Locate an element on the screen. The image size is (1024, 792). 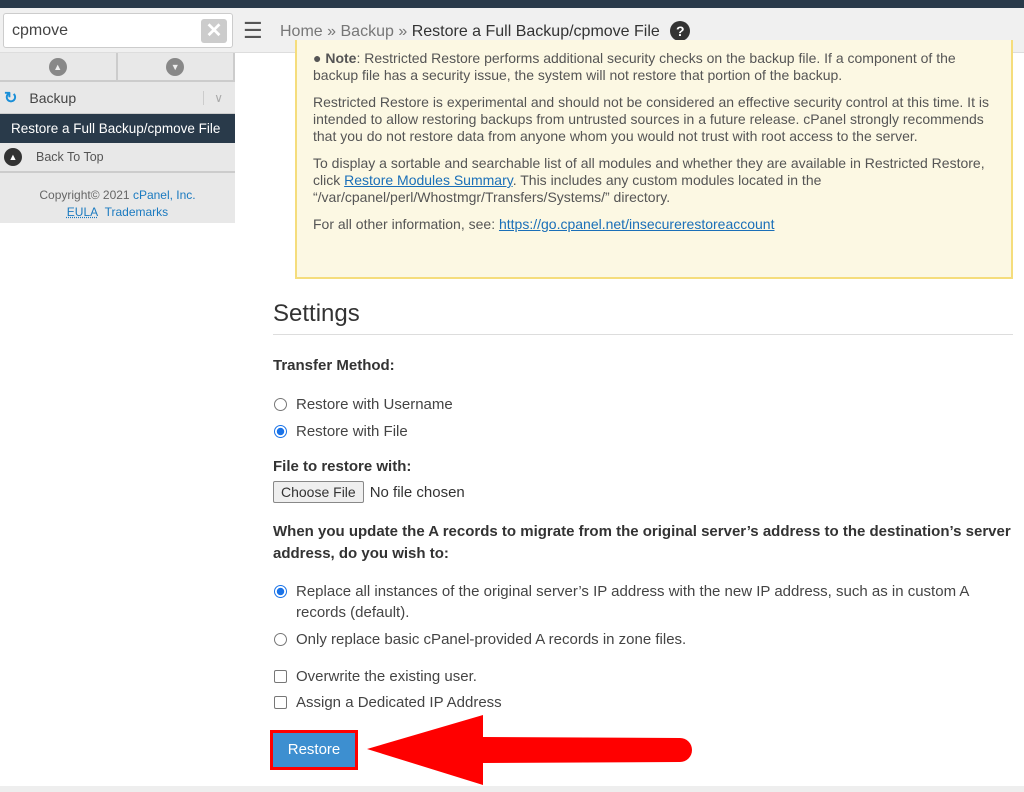
arrow-up-circle-icon: ▲ is located at coordinates (13, 157).